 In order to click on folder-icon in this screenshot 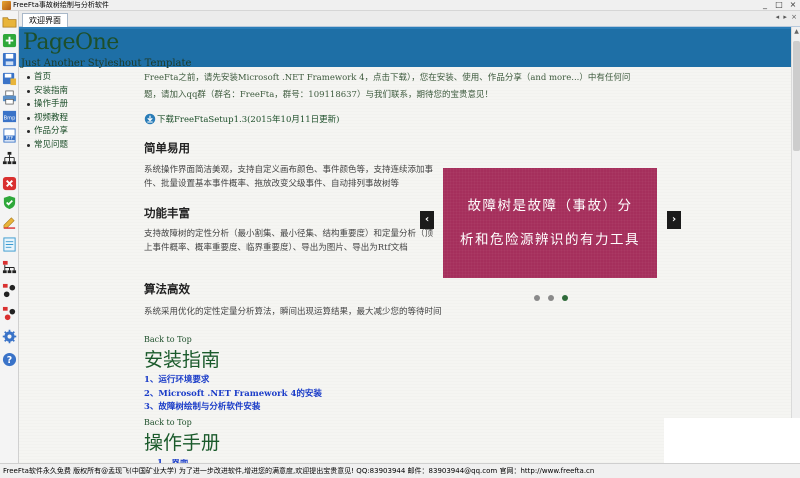, I will do `click(9, 22)`.